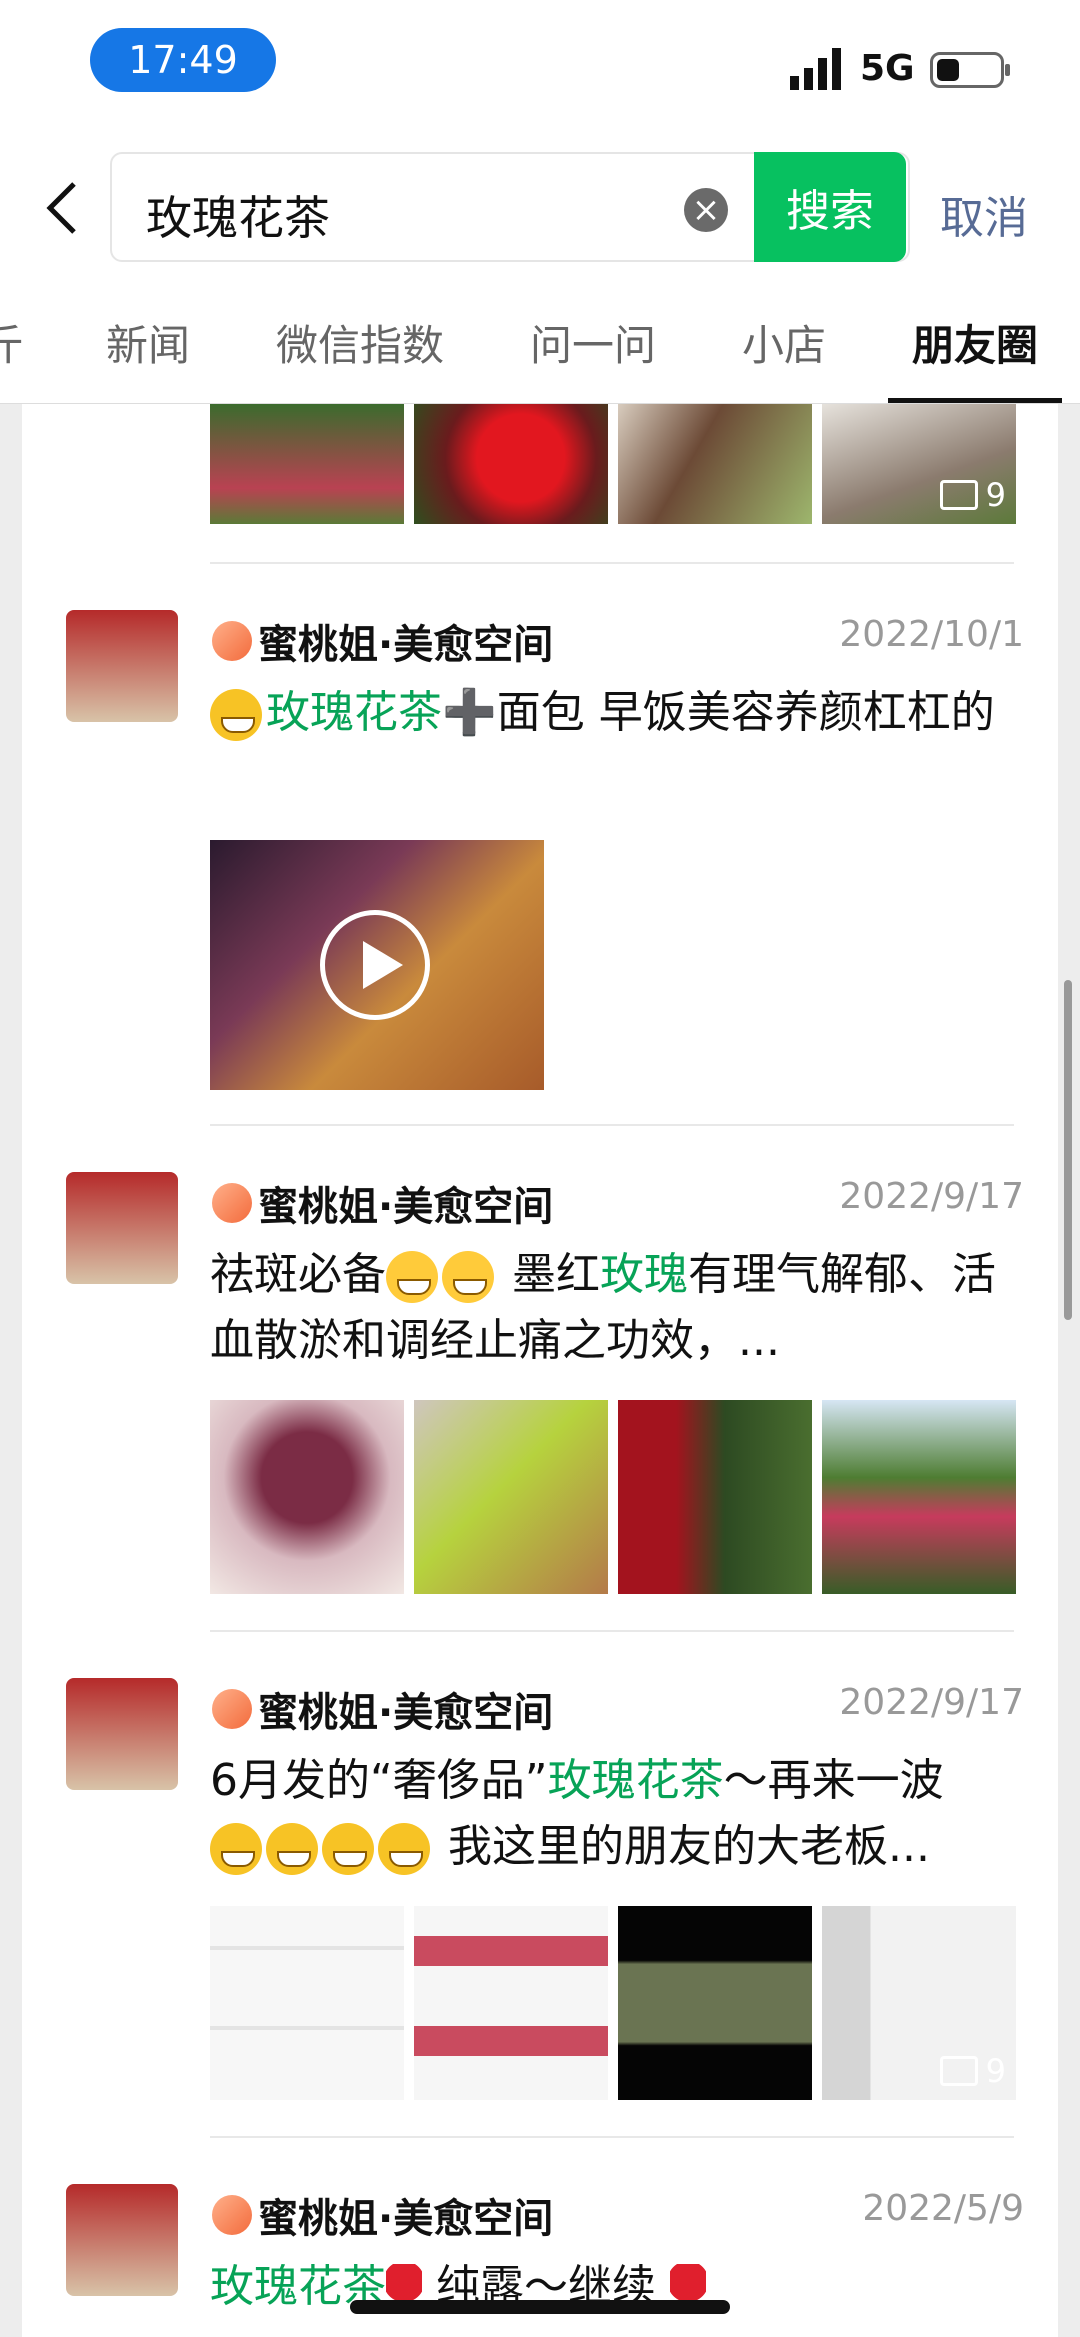  What do you see at coordinates (613, 1497) in the screenshot?
I see `image-grid` at bounding box center [613, 1497].